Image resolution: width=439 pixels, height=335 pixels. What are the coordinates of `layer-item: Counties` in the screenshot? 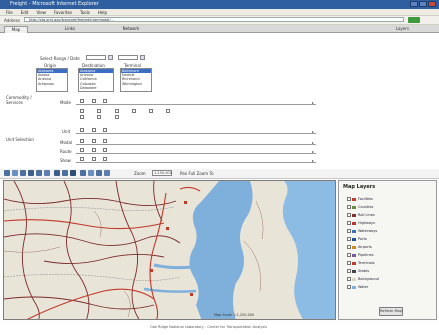 It's located at (360, 207).